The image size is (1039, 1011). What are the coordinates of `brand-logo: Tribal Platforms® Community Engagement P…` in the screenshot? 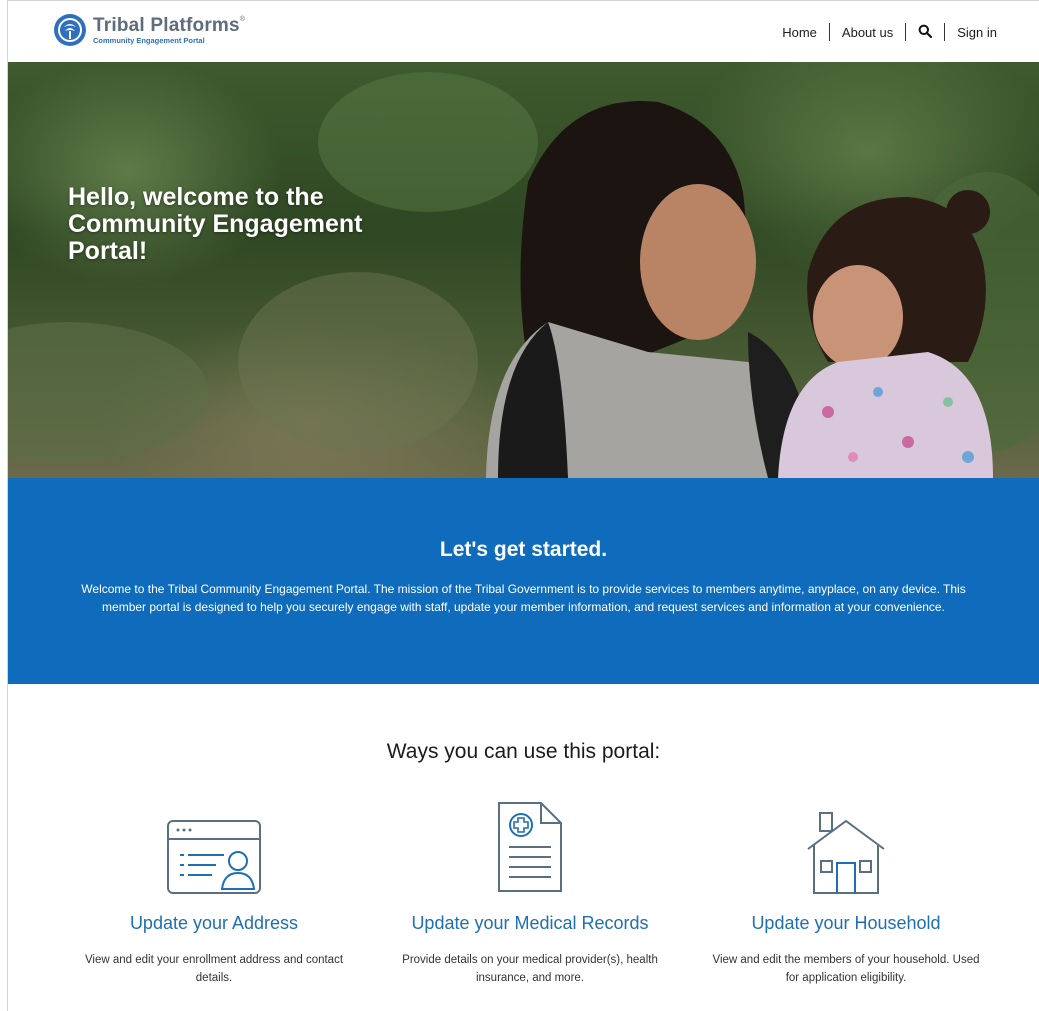 It's located at (149, 30).